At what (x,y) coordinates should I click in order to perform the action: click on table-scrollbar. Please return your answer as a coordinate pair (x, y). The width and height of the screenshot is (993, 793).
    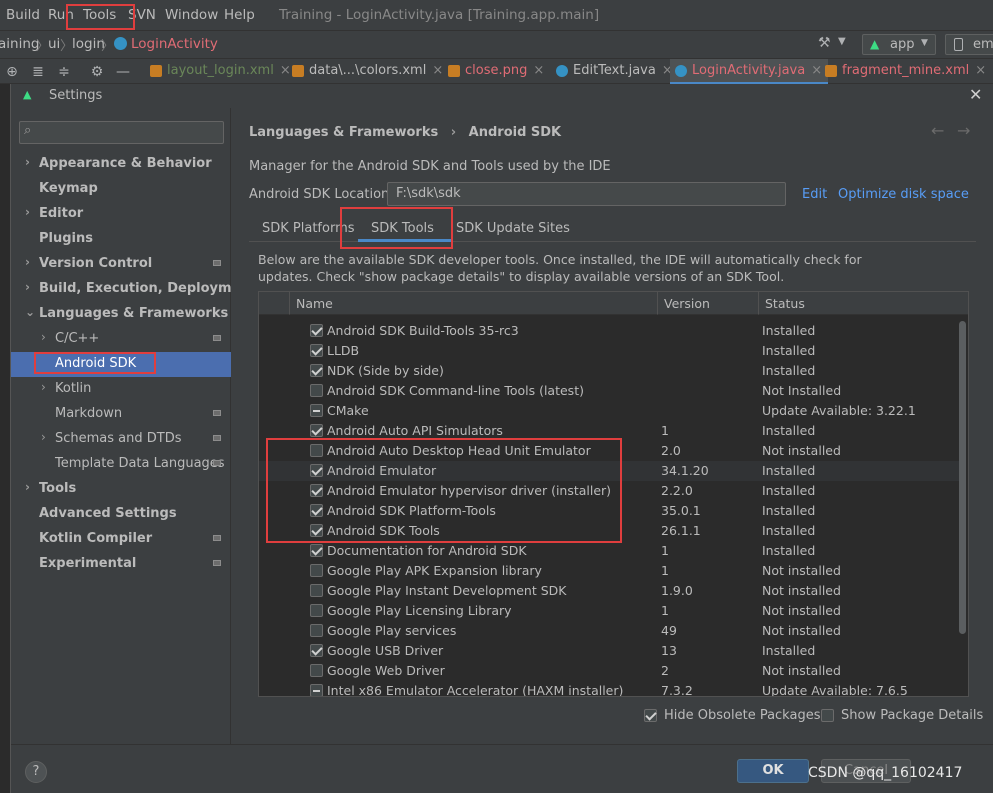
    Looking at the image, I should click on (962, 477).